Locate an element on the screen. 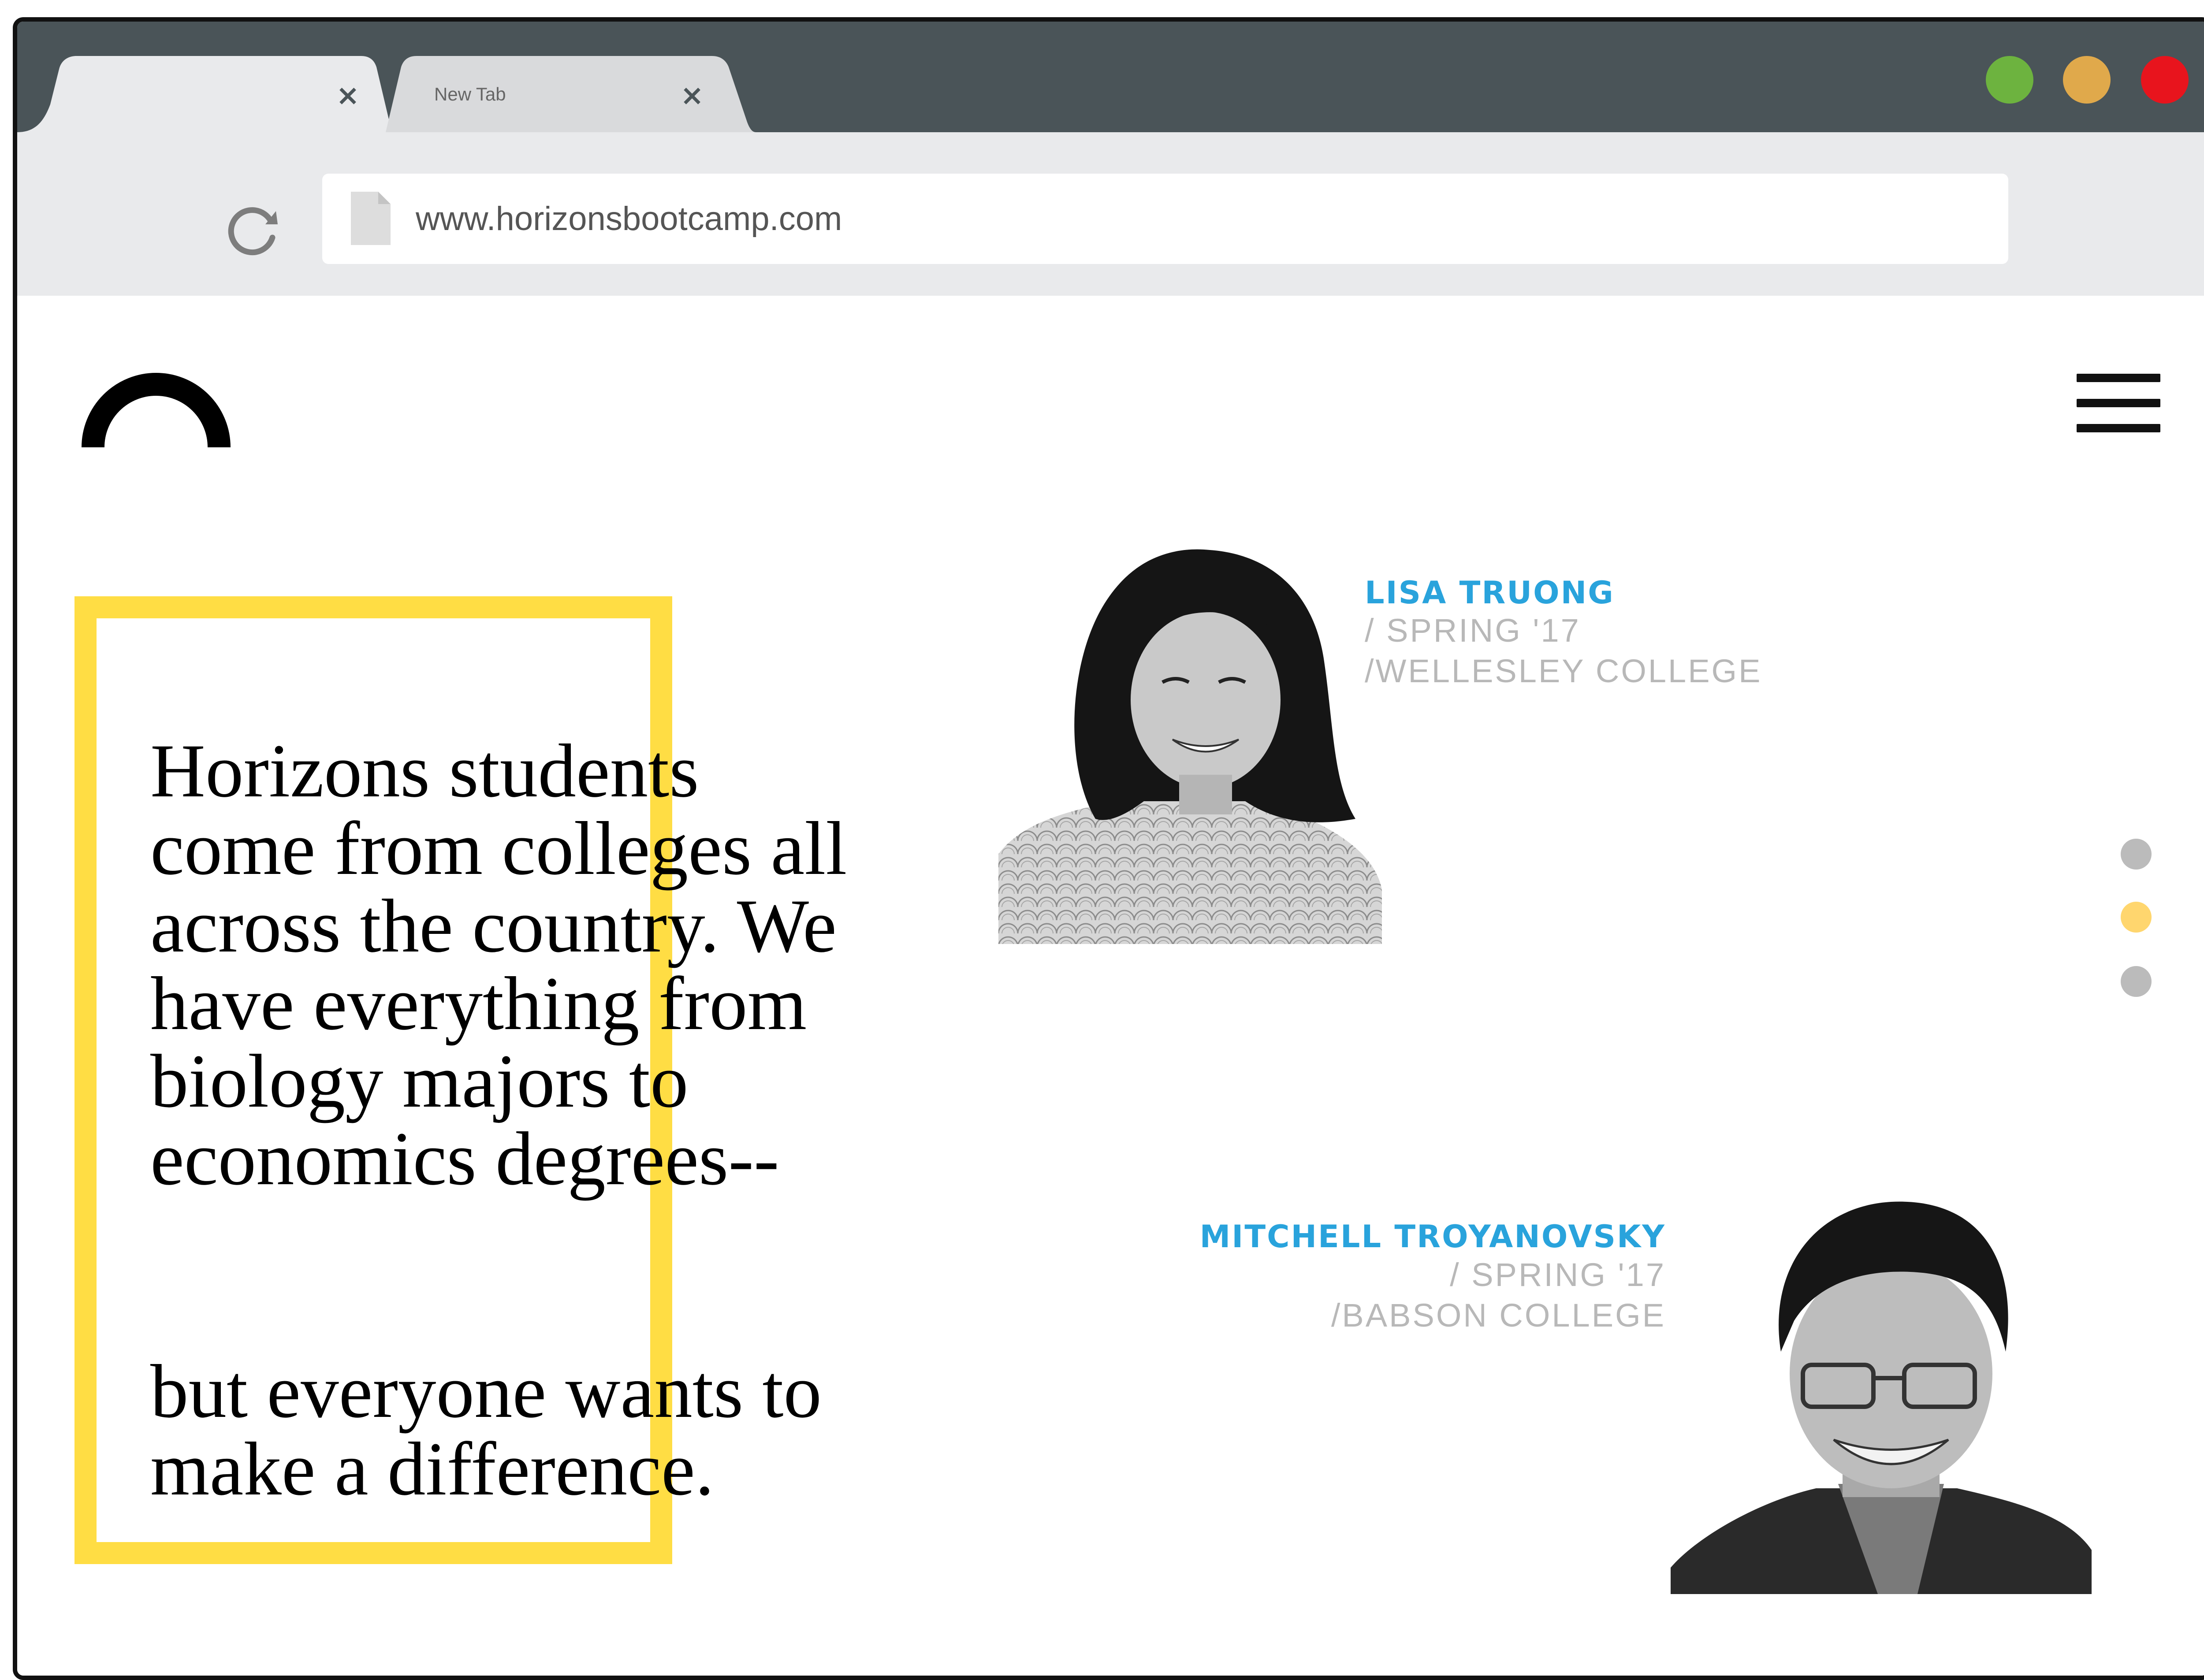 The height and width of the screenshot is (1680, 2204). student-photo-lisa is located at coordinates (1190, 740).